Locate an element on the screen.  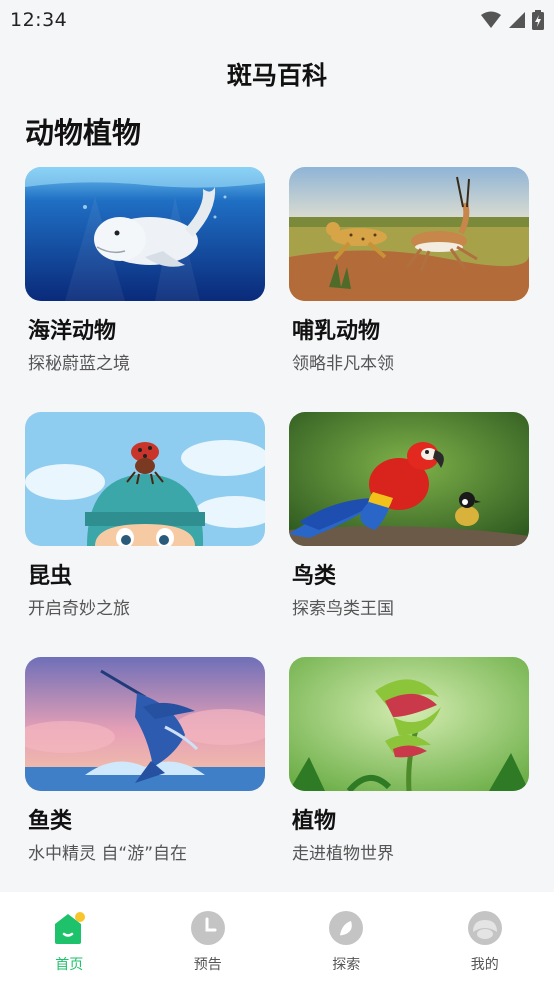
page-title: 斑马百科 is located at coordinates (276, 75).